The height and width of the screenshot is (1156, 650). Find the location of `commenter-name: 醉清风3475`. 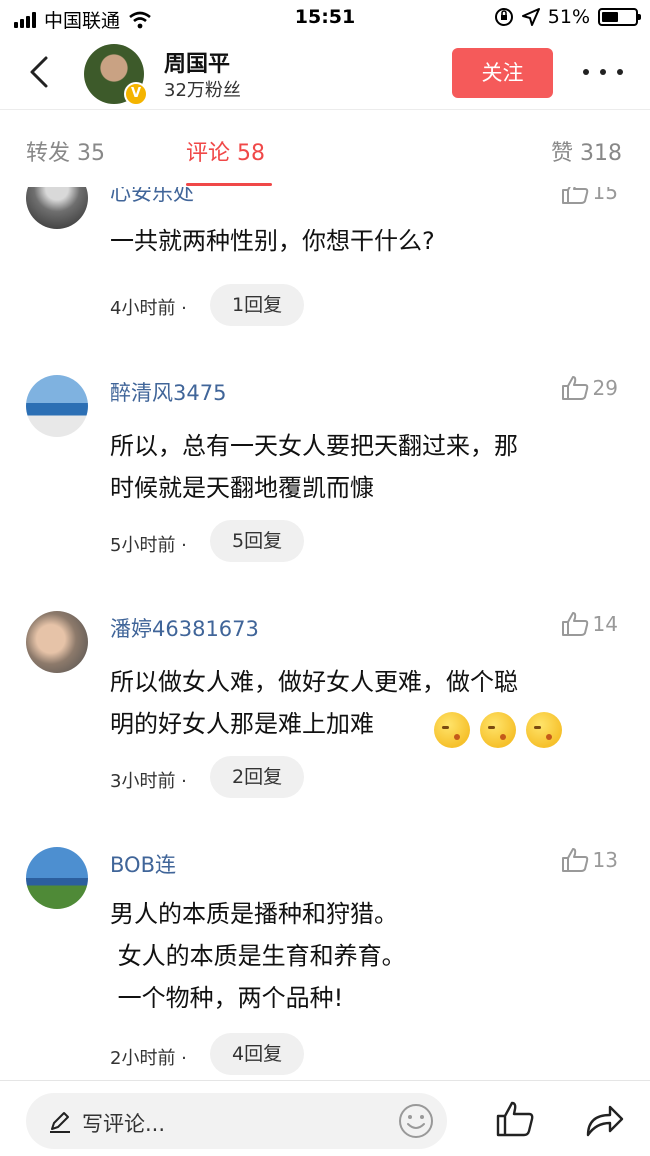

commenter-name: 醉清风3475 is located at coordinates (168, 392).